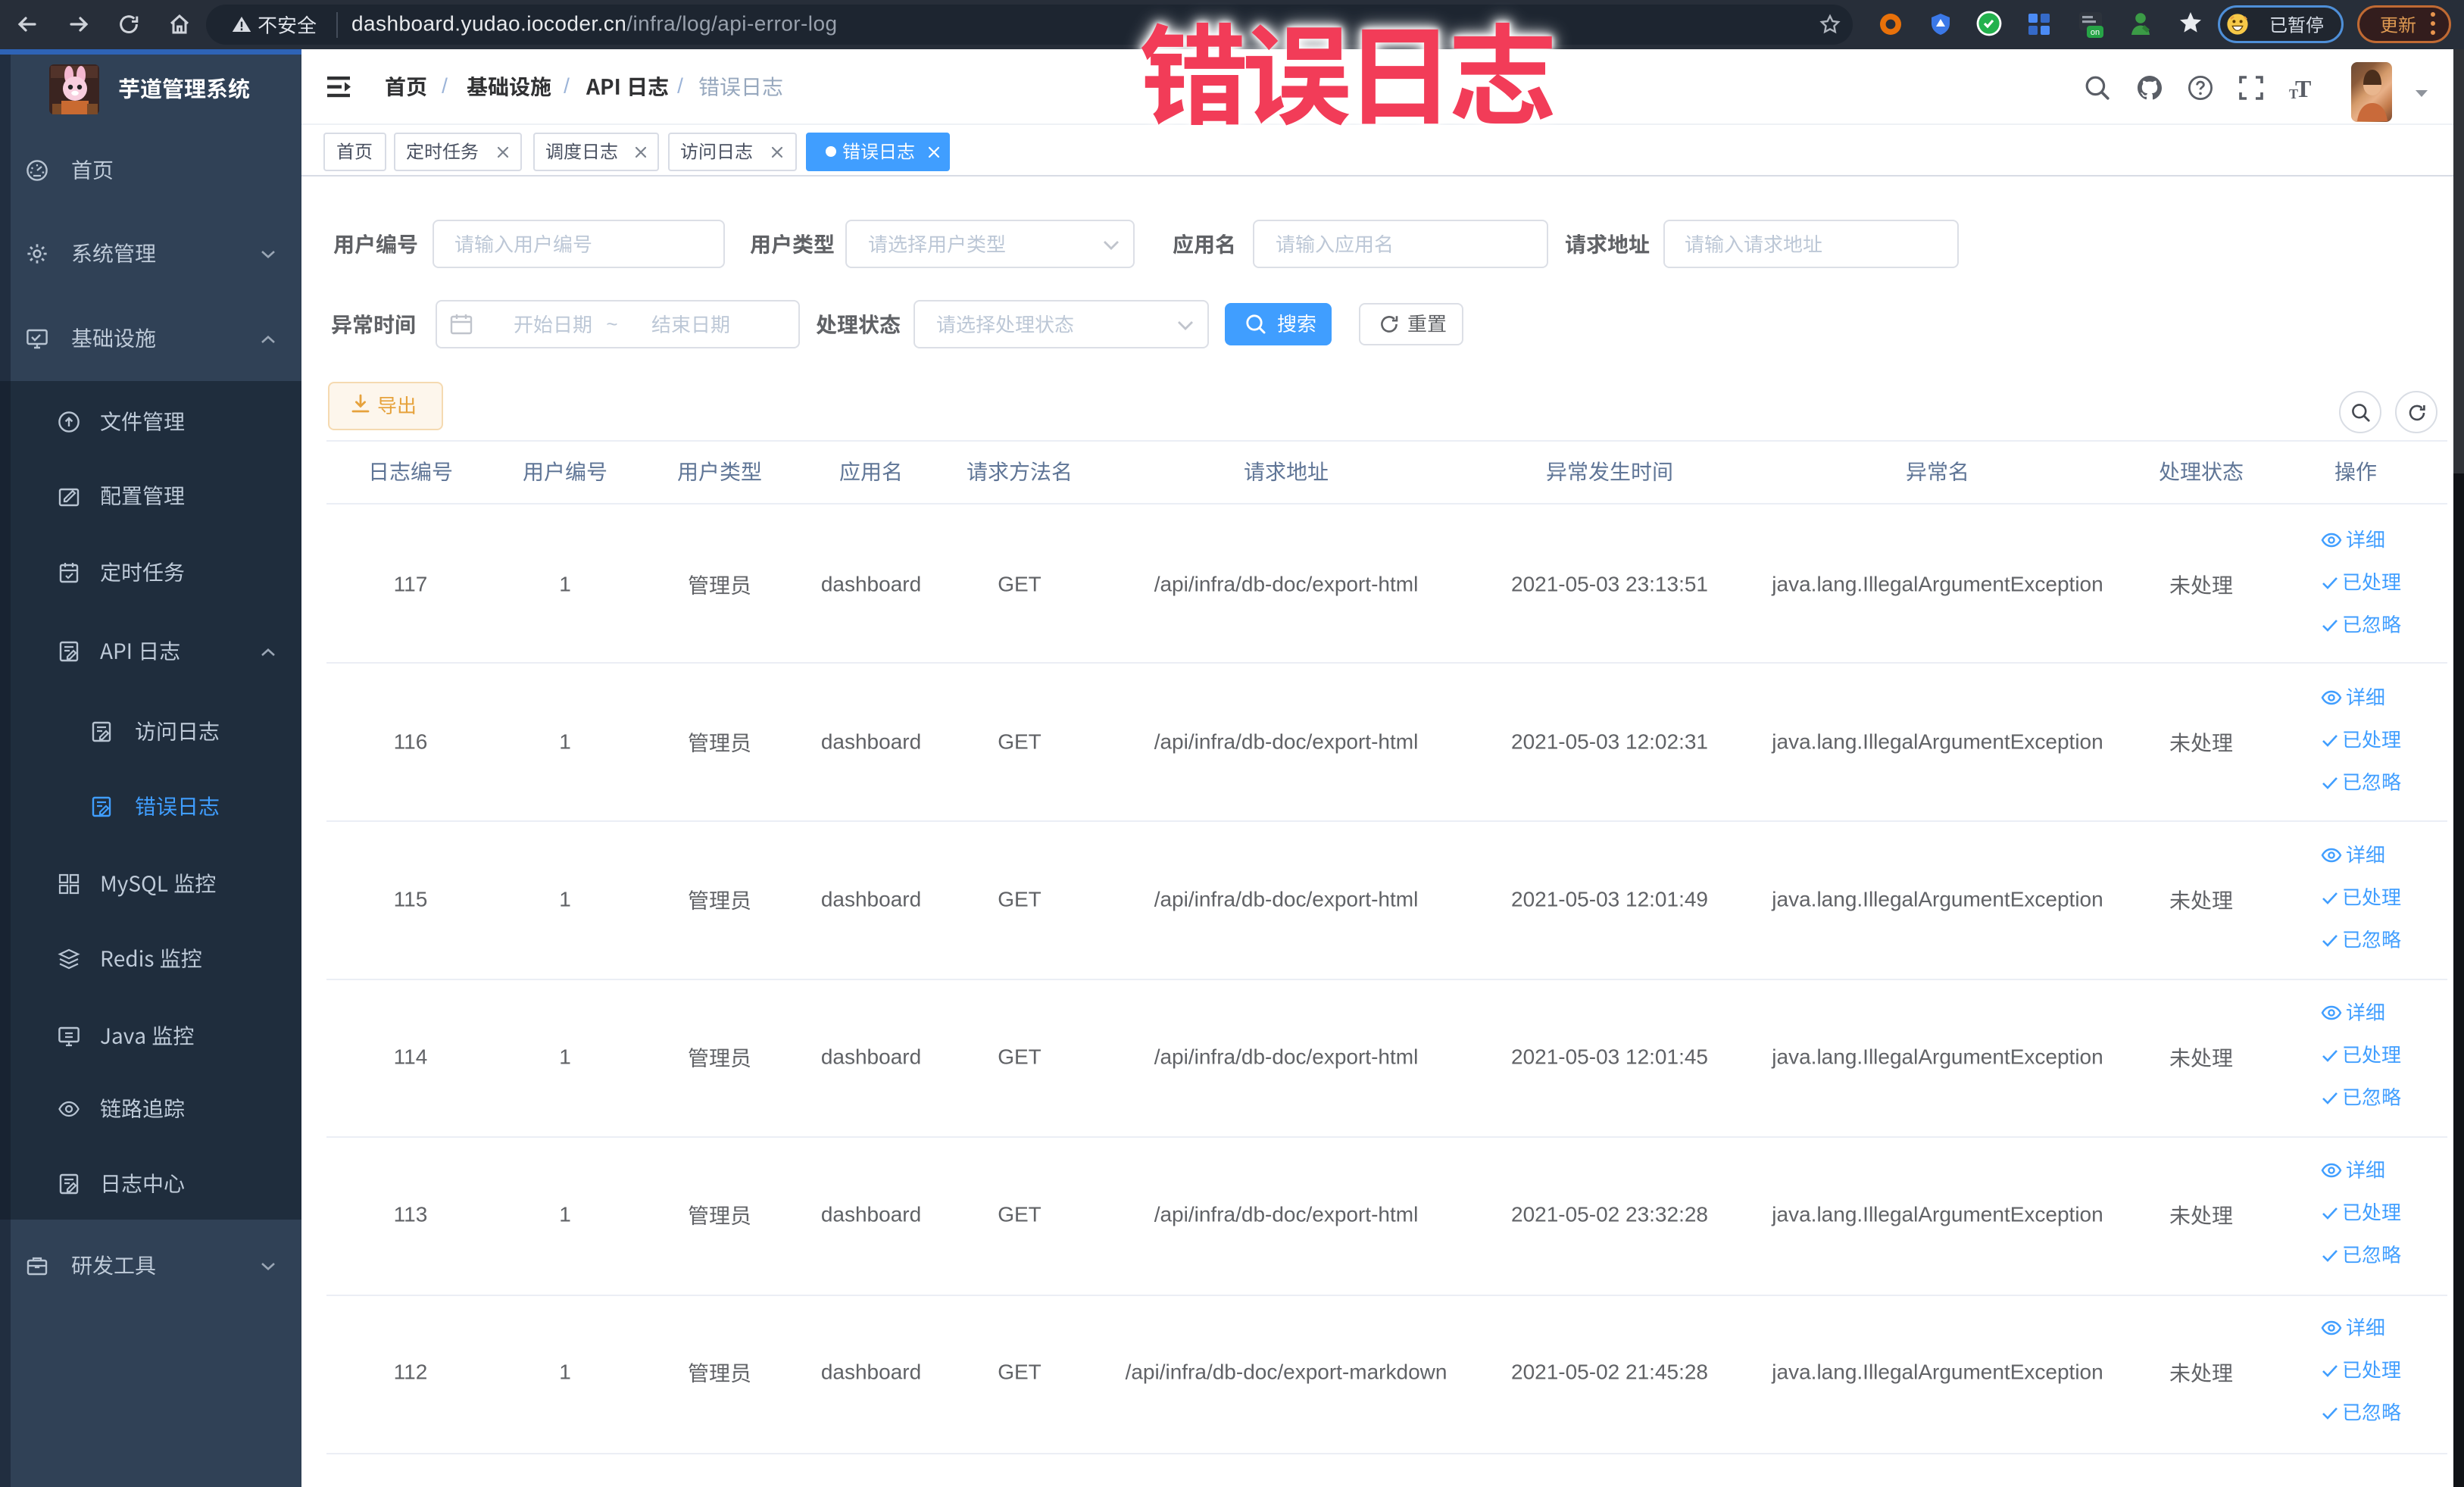 This screenshot has height=1487, width=2464. What do you see at coordinates (2095, 32) in the screenshot?
I see `svg-text: on` at bounding box center [2095, 32].